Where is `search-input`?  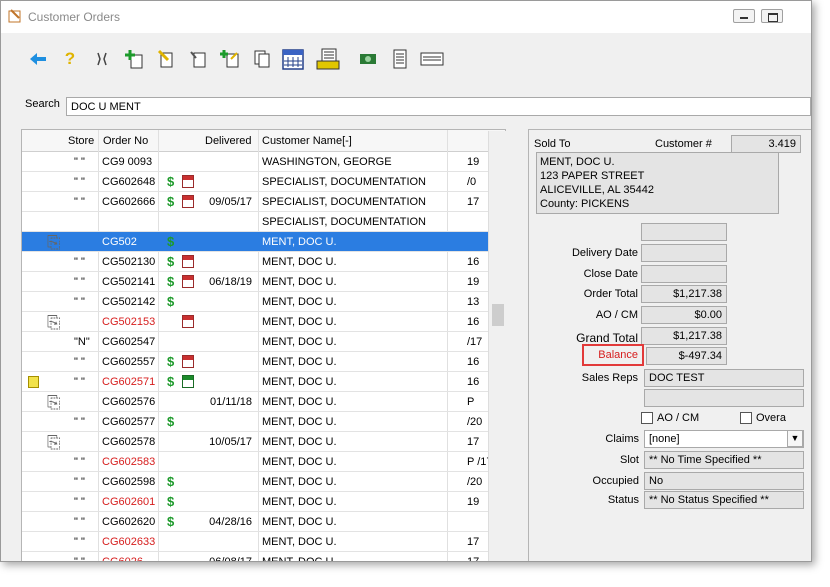
search-input is located at coordinates (438, 106).